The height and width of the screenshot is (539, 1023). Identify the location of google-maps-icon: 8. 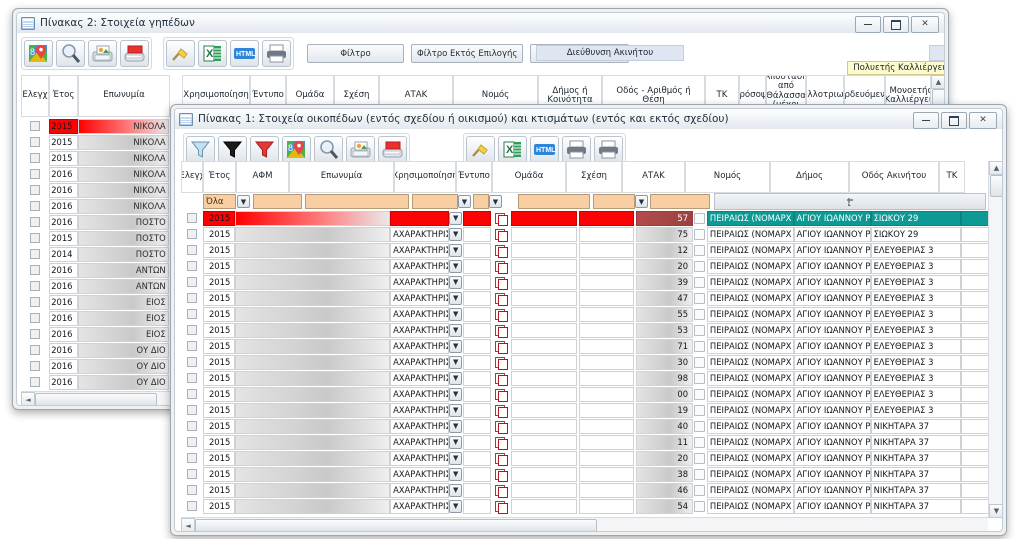
(296, 149).